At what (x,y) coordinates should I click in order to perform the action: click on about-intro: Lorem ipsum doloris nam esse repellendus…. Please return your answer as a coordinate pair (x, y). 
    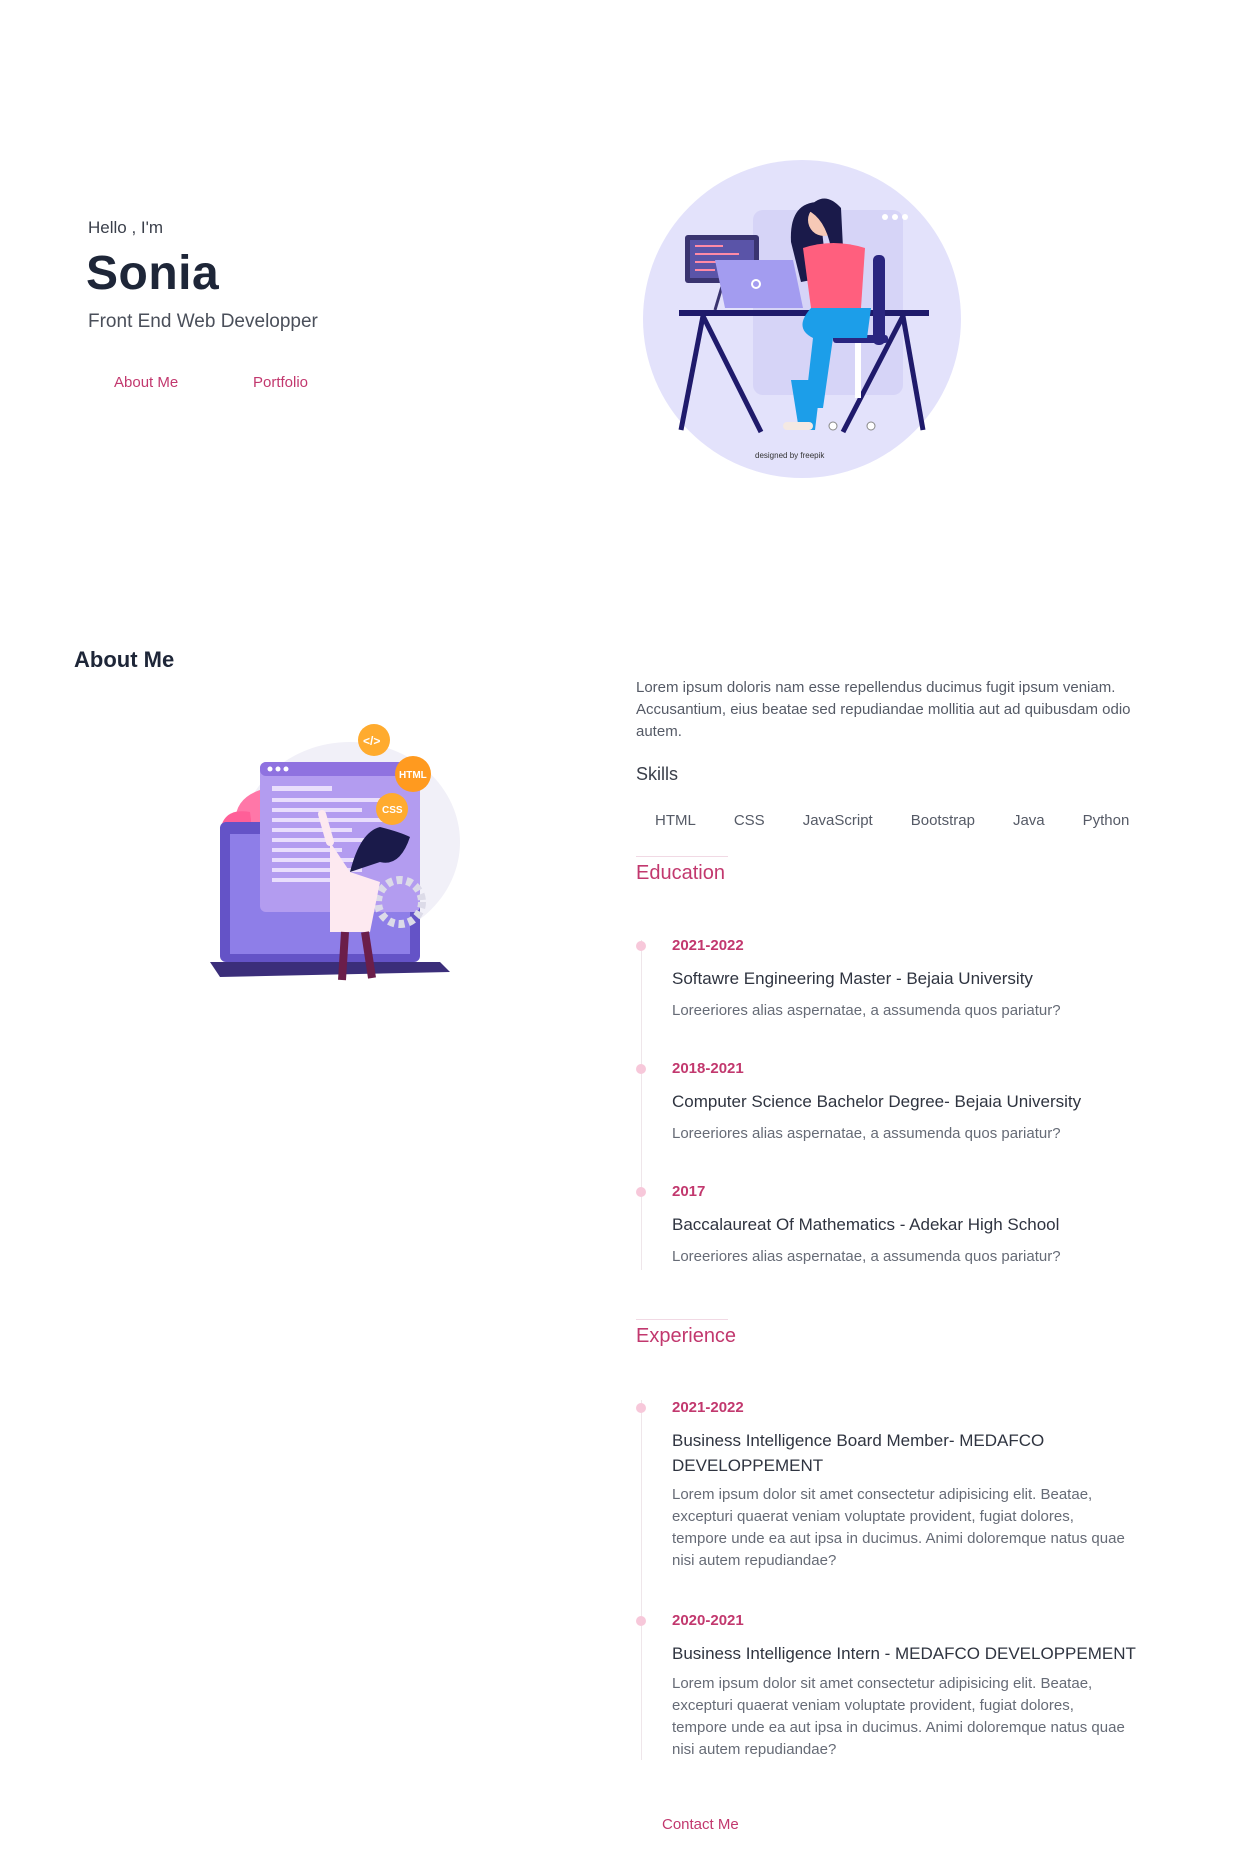
    Looking at the image, I should click on (883, 709).